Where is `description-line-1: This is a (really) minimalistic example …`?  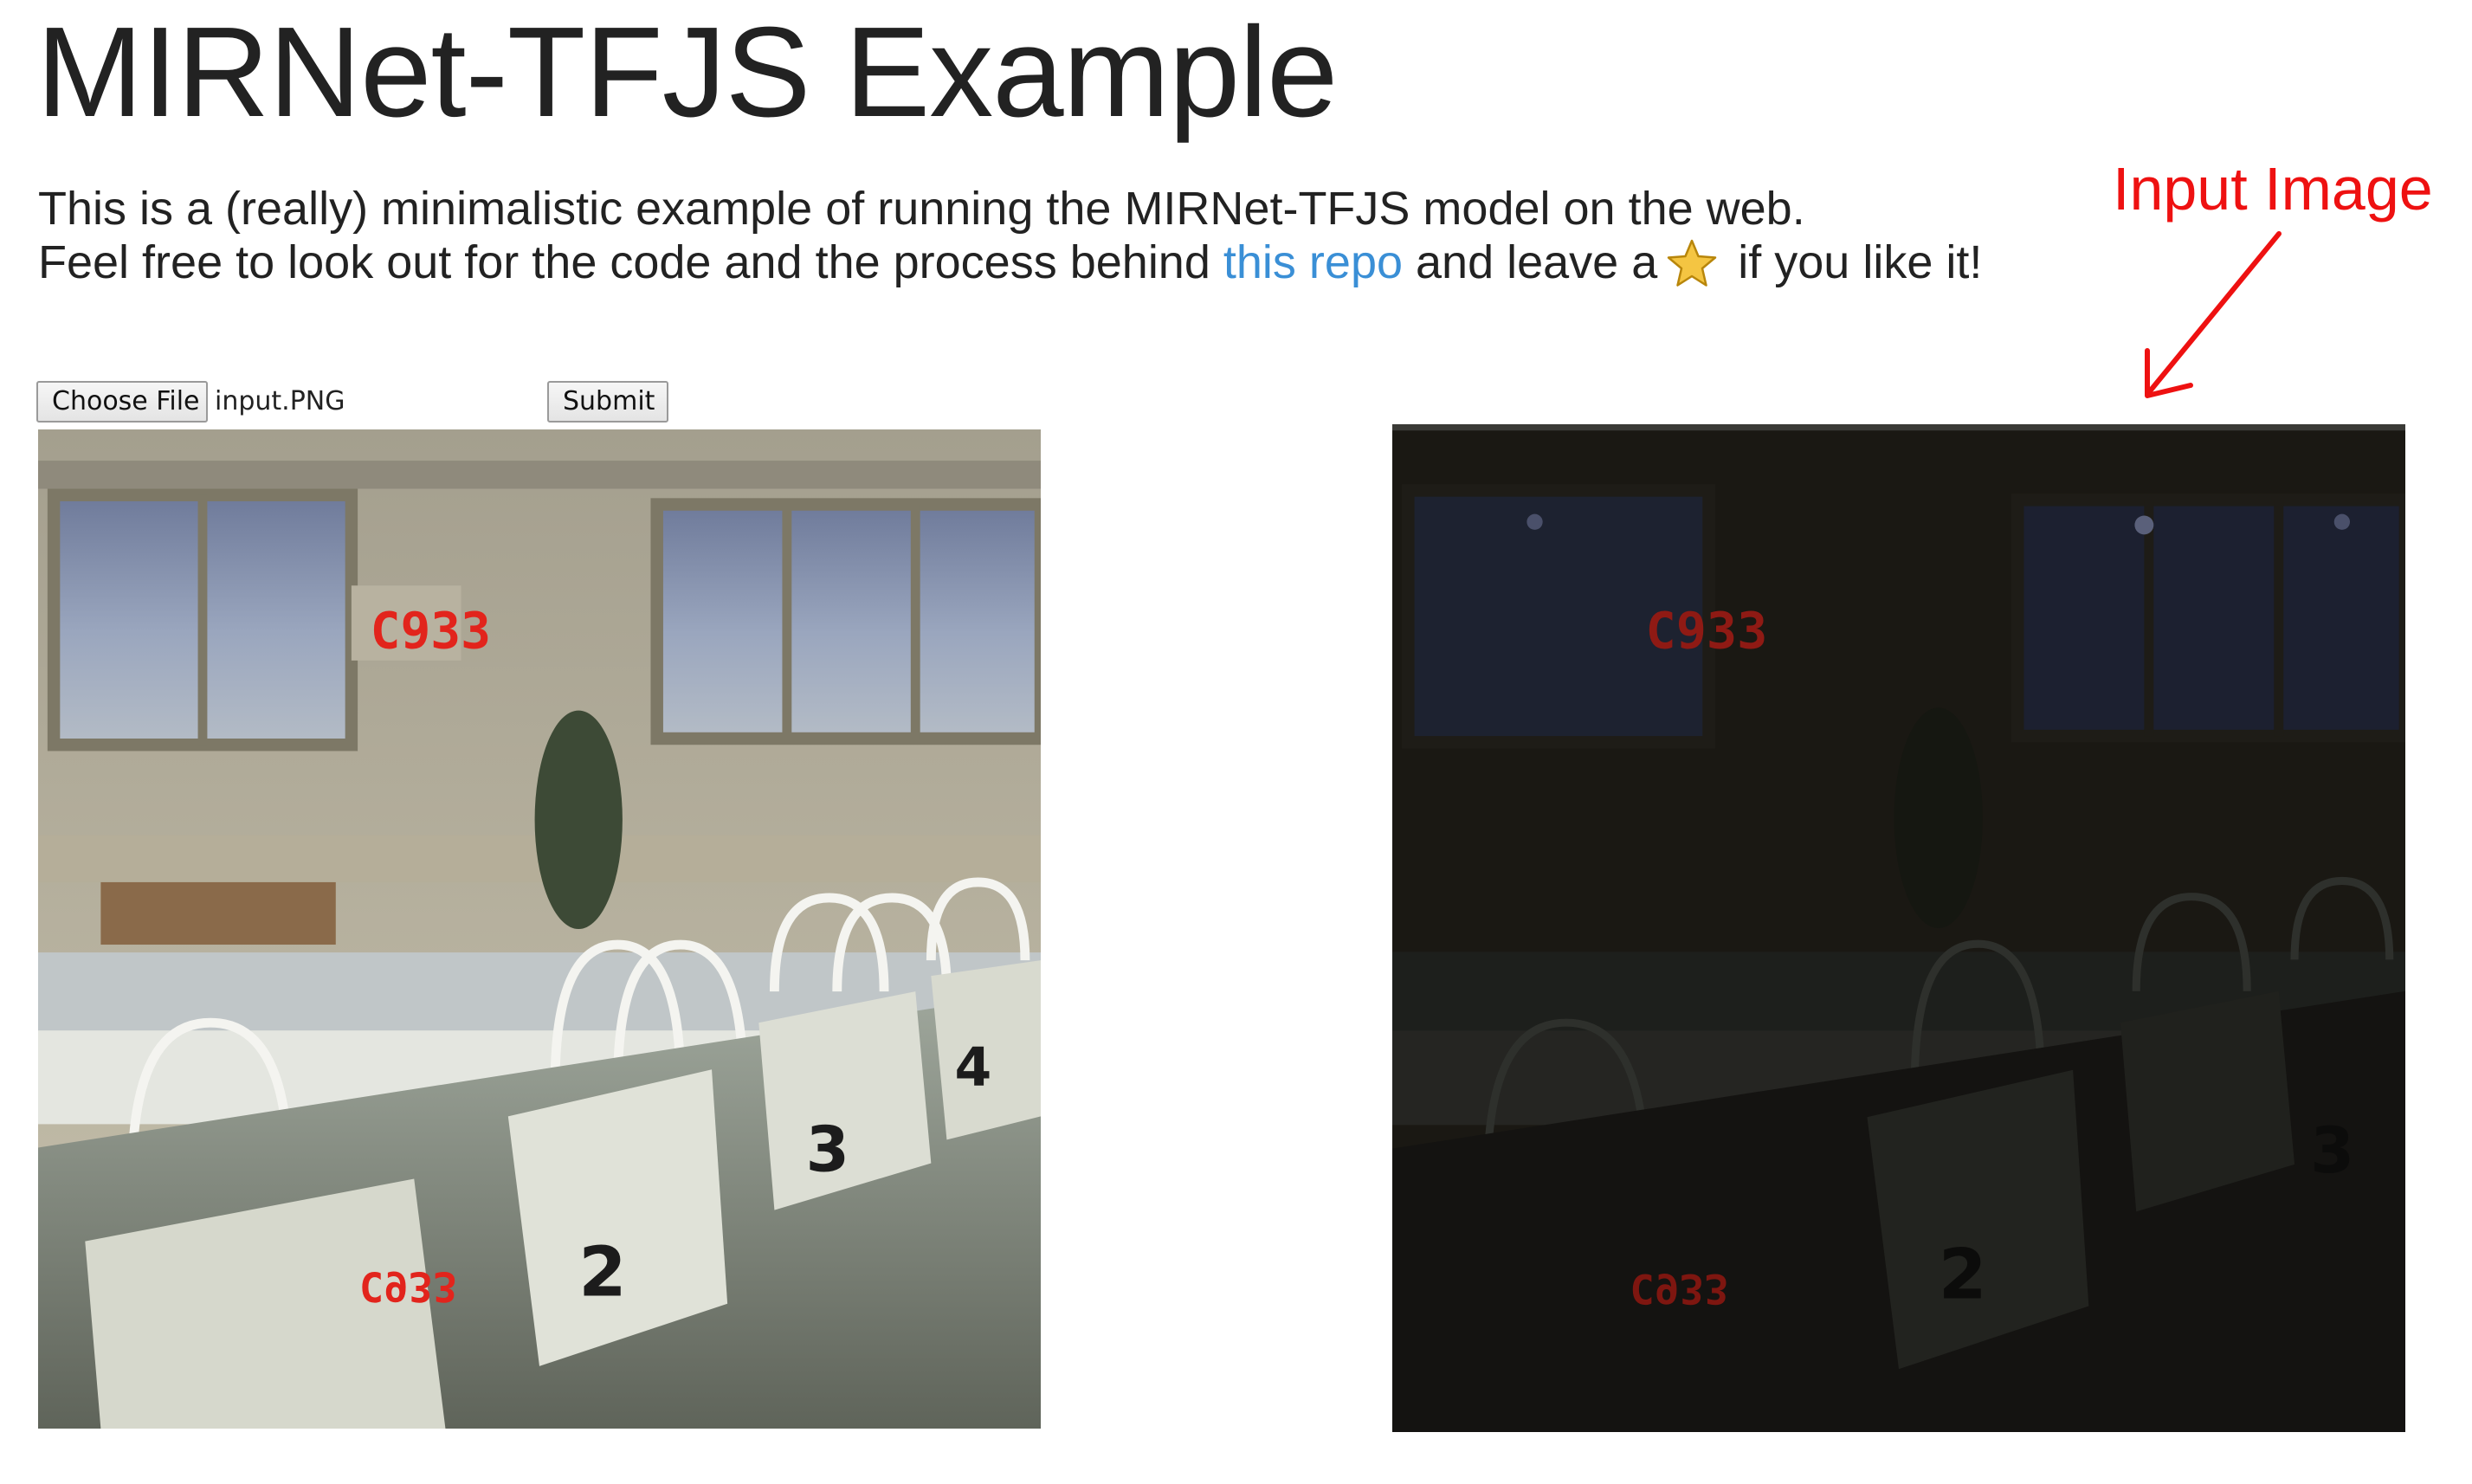 description-line-1: This is a (really) minimalistic example … is located at coordinates (921, 209).